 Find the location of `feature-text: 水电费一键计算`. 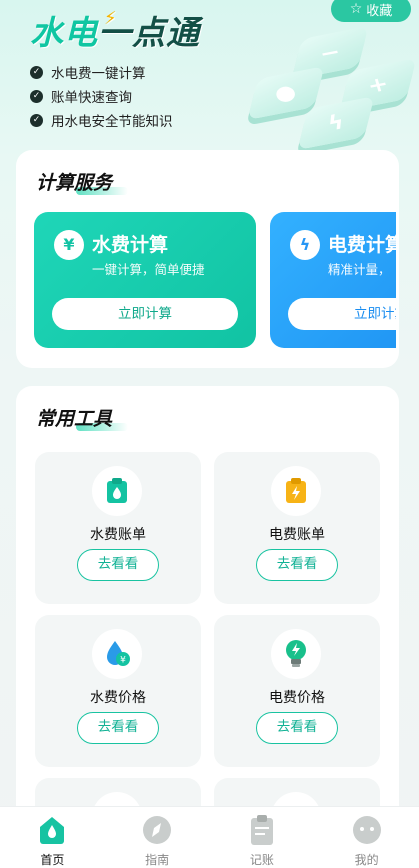

feature-text: 水电费一键计算 is located at coordinates (98, 74).